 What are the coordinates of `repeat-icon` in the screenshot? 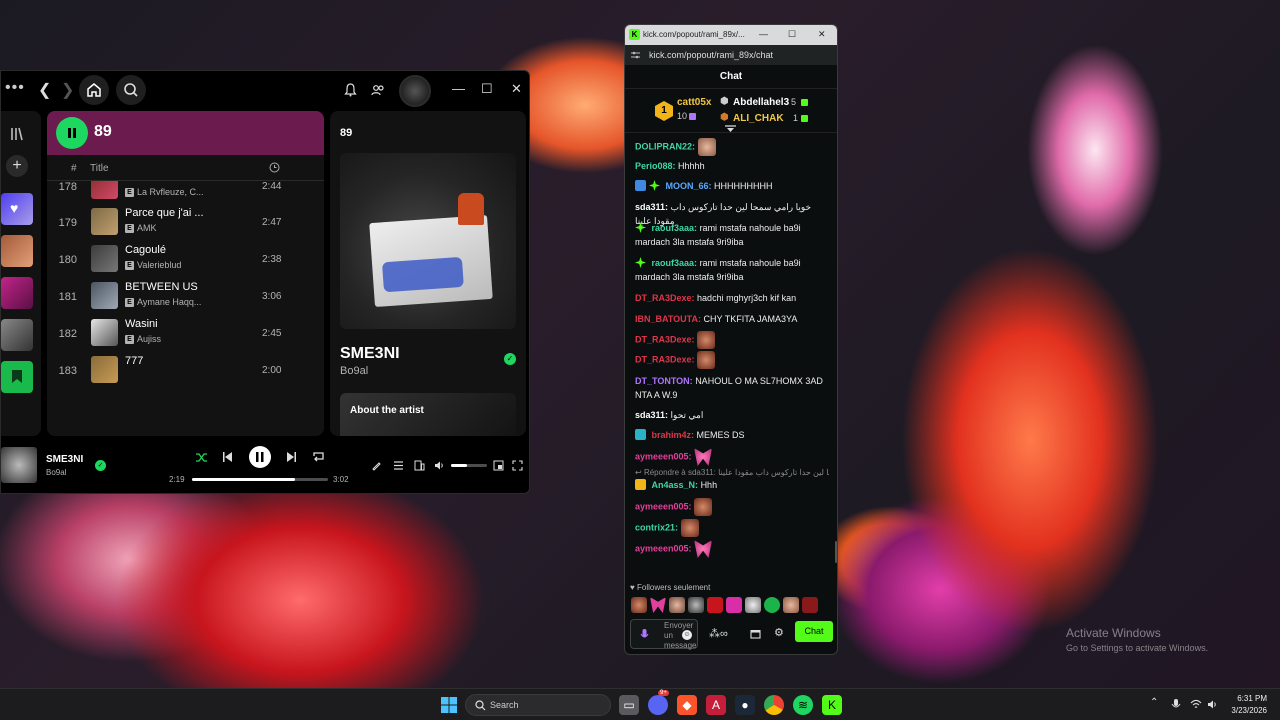 It's located at (318, 457).